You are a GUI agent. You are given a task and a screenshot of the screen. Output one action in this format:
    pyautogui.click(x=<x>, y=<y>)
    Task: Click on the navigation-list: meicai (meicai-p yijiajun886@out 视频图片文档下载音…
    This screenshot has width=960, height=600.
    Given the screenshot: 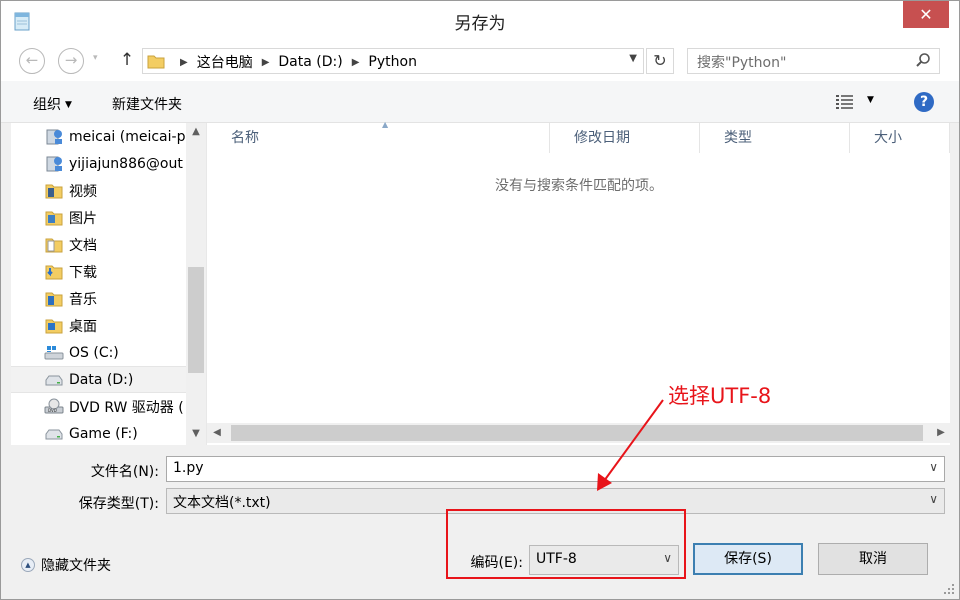 What is the action you would take?
    pyautogui.click(x=98, y=284)
    